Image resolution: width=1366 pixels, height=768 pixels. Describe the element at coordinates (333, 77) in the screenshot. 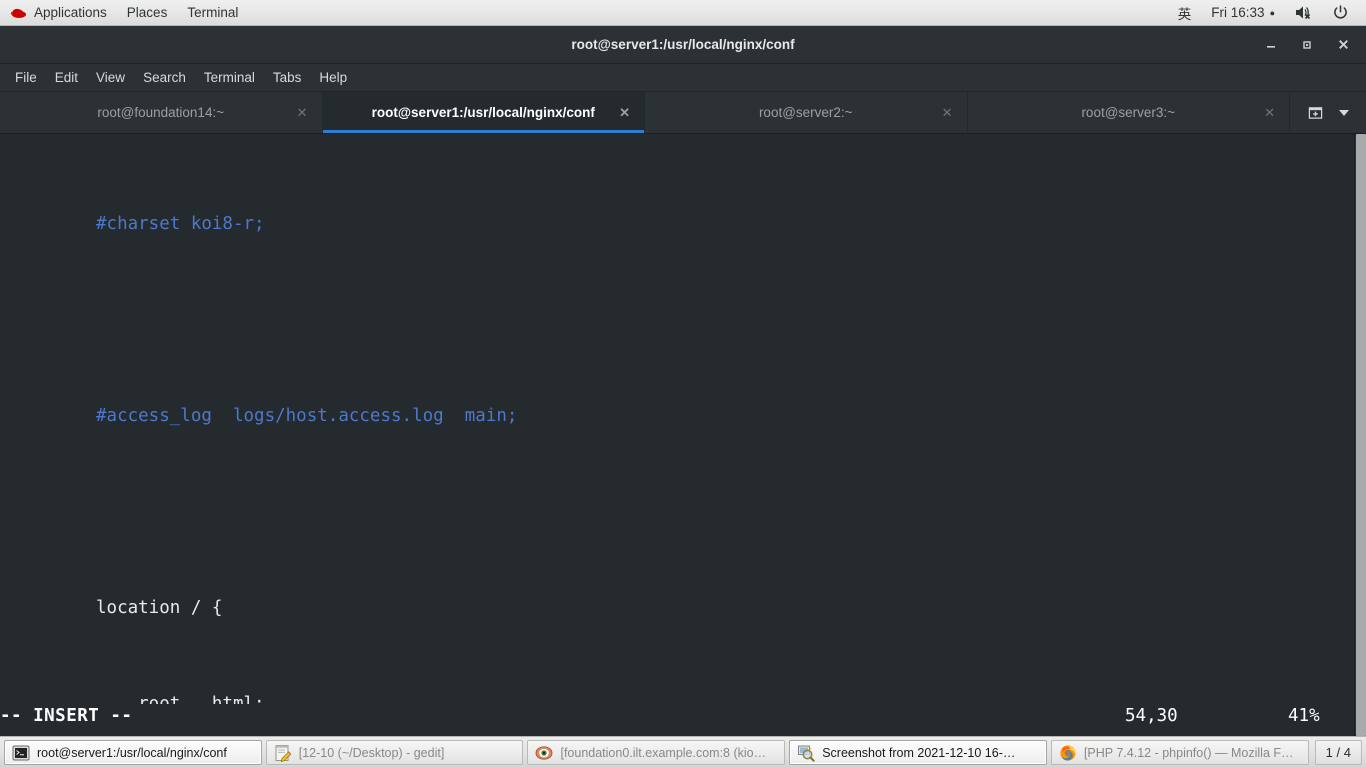

I see `menu-help: Help` at that location.